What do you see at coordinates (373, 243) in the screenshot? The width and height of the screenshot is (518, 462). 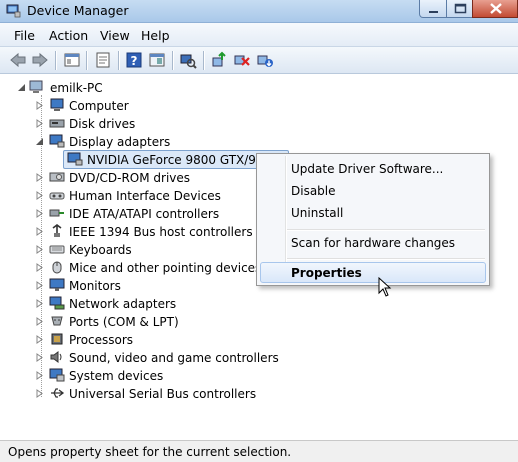 I see `menu-item-scan-hardware: Scan for hardware changes` at bounding box center [373, 243].